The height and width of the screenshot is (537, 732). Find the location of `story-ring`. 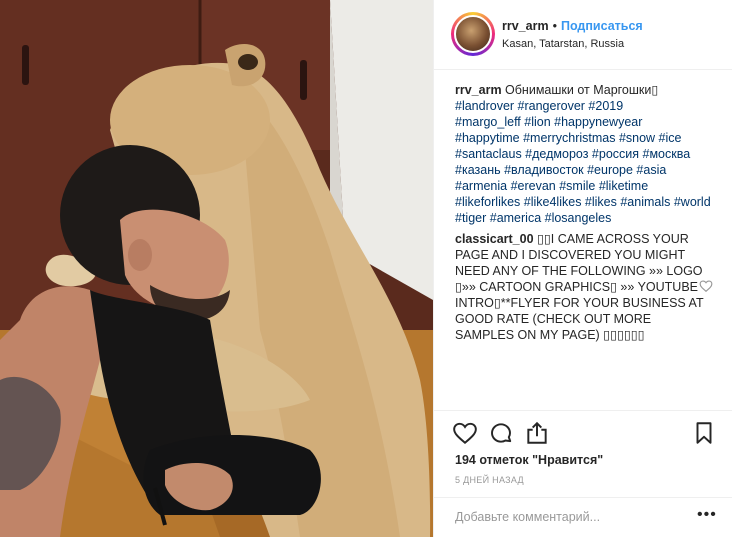

story-ring is located at coordinates (473, 34).